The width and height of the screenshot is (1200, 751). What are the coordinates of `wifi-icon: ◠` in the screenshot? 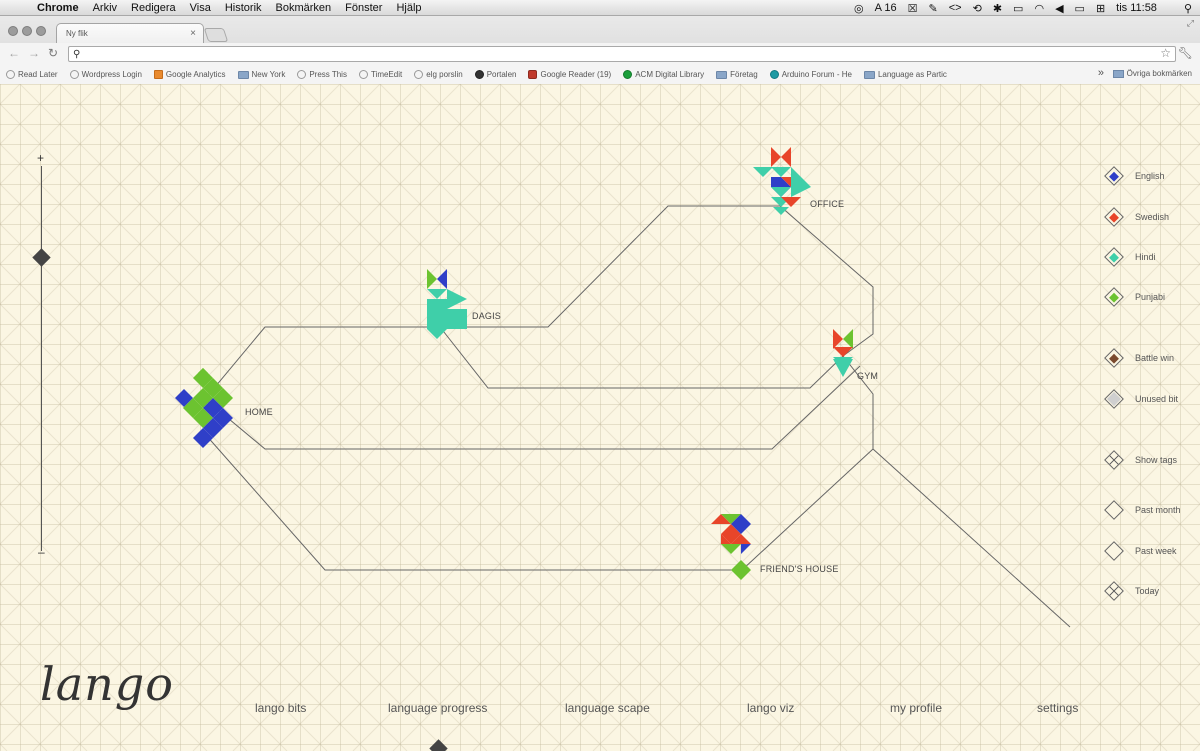 It's located at (1039, 8).